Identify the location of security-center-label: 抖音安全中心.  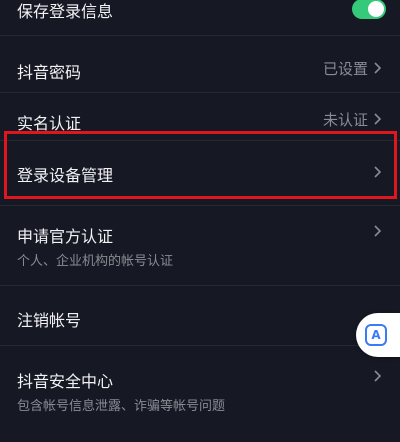
(65, 381).